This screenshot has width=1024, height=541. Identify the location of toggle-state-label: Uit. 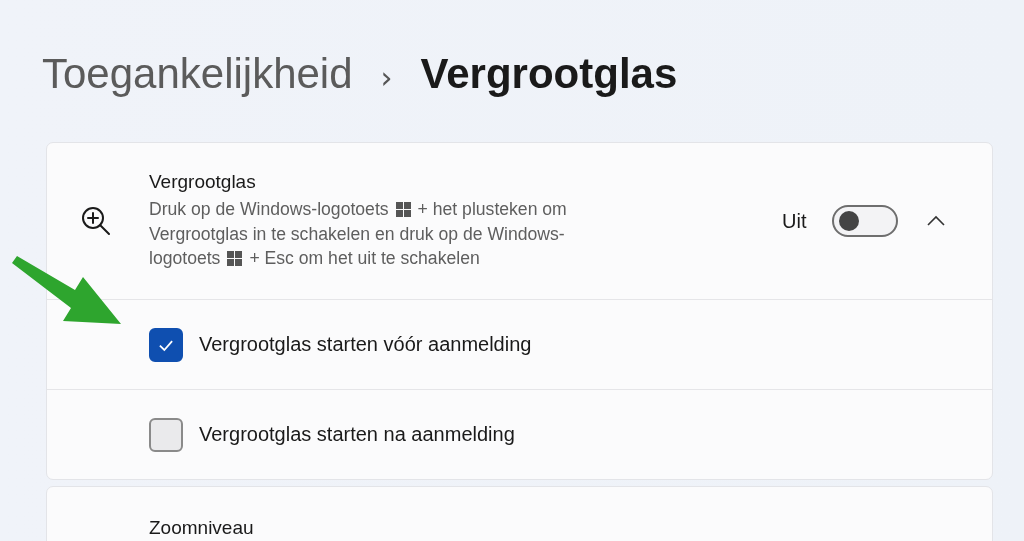
(794, 221).